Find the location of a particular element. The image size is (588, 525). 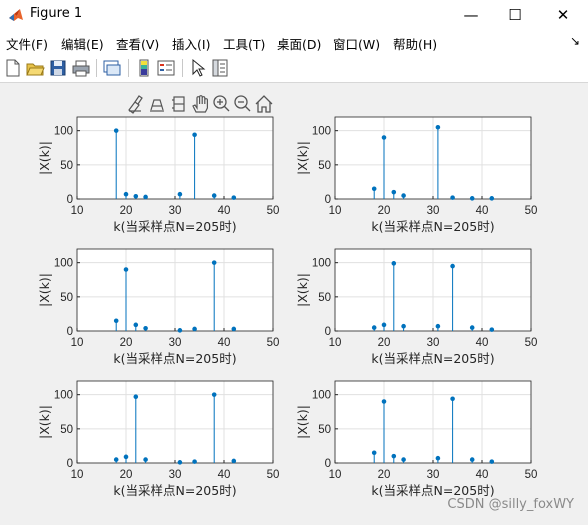

subplot-3: 10 20 30 40 50 0 50 100 k(当采样点N=205时) |X(k)| is located at coordinates (158, 307).